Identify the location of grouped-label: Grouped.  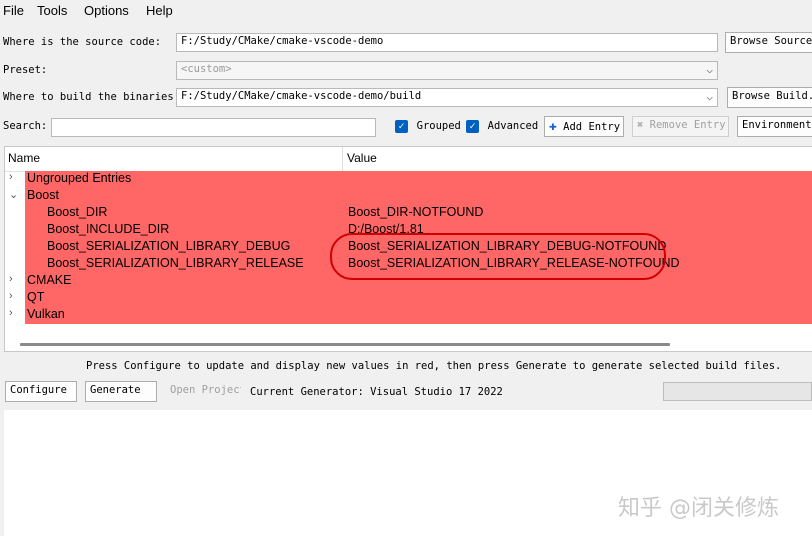
(438, 126).